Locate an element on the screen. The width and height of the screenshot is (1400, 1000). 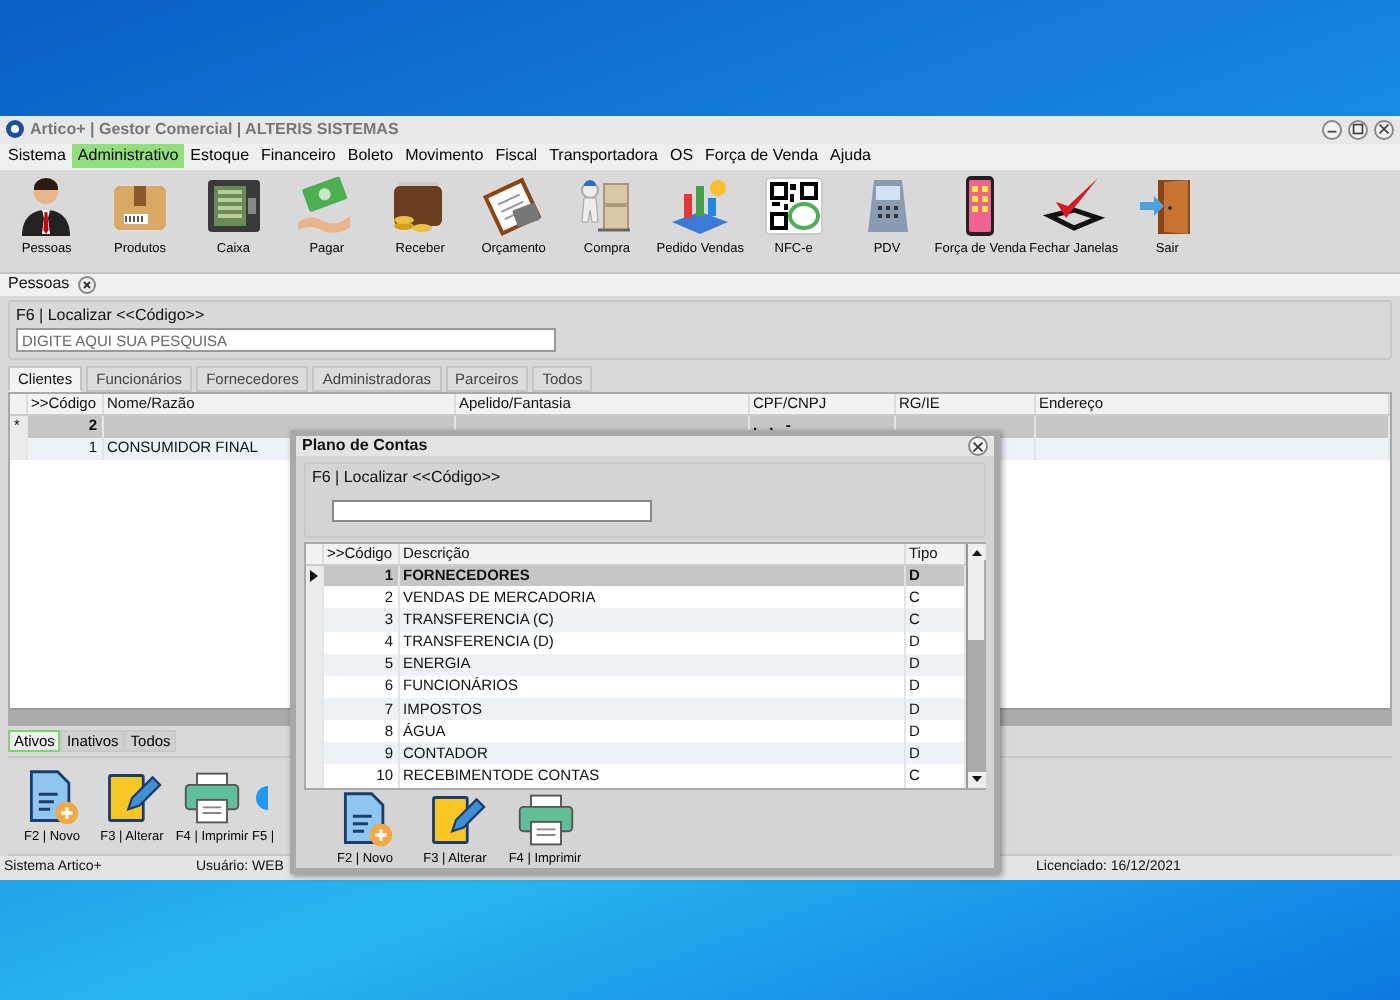
tab-label: Pessoas is located at coordinates (39, 284).